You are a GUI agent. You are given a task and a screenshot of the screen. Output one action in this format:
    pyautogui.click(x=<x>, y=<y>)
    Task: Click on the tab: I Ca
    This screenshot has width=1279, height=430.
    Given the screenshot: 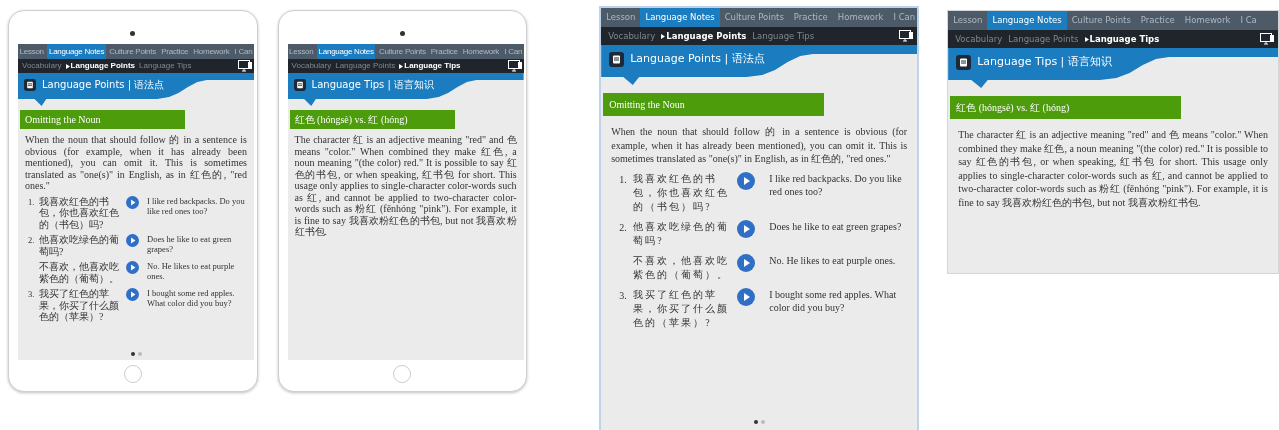 What is the action you would take?
    pyautogui.click(x=1248, y=20)
    